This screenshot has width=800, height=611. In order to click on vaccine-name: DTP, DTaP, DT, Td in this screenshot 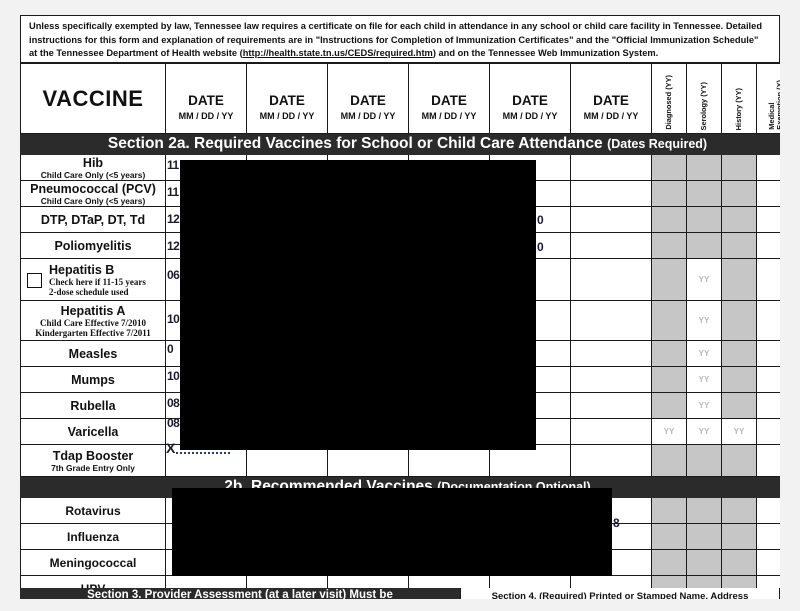, I will do `click(93, 219)`.